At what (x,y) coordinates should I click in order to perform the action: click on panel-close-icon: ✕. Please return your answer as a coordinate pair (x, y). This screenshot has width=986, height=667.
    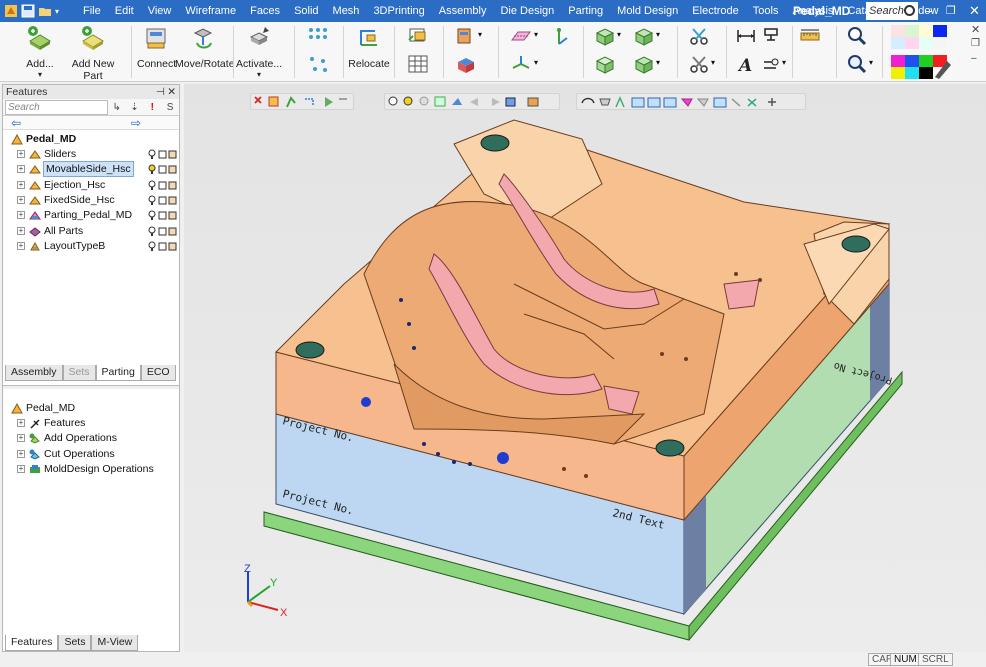
    Looking at the image, I should click on (171, 92).